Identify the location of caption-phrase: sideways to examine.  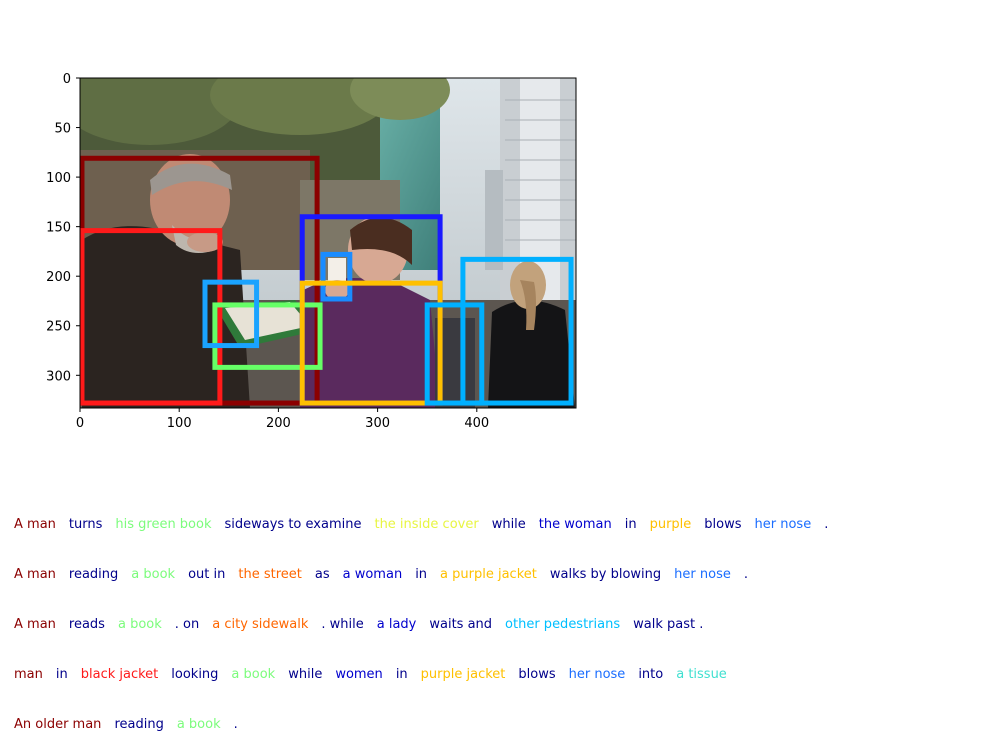
(293, 524).